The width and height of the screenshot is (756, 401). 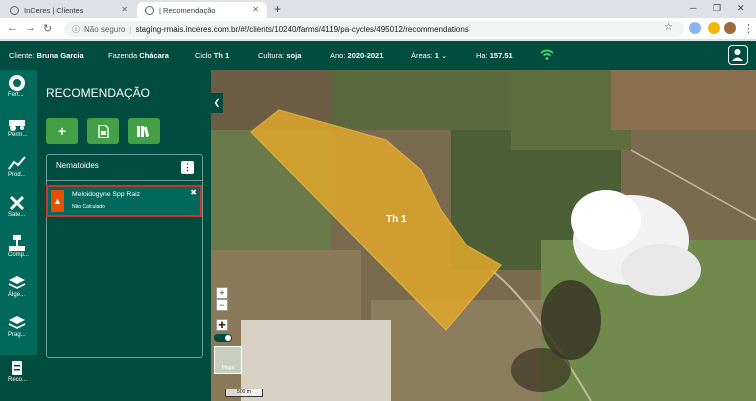 I want to click on list-item: ▲ Meloidogyne Spp Raiz Não Calculado ✖, so click(x=124, y=201).